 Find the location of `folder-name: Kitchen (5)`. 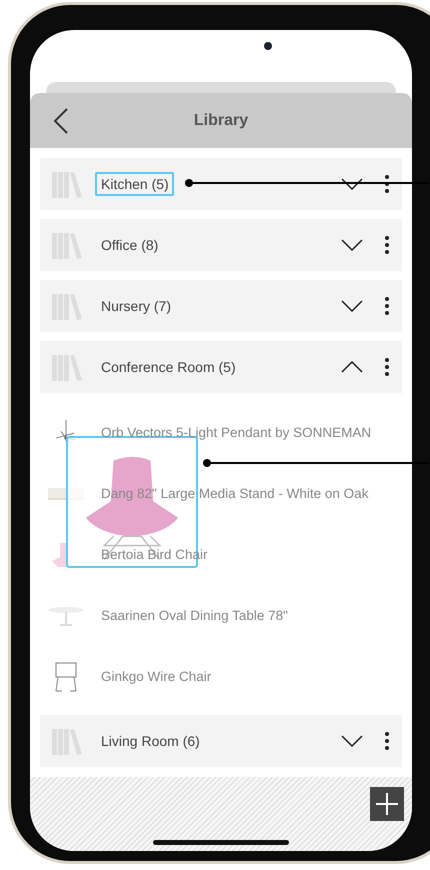

folder-name: Kitchen (5) is located at coordinates (134, 184).